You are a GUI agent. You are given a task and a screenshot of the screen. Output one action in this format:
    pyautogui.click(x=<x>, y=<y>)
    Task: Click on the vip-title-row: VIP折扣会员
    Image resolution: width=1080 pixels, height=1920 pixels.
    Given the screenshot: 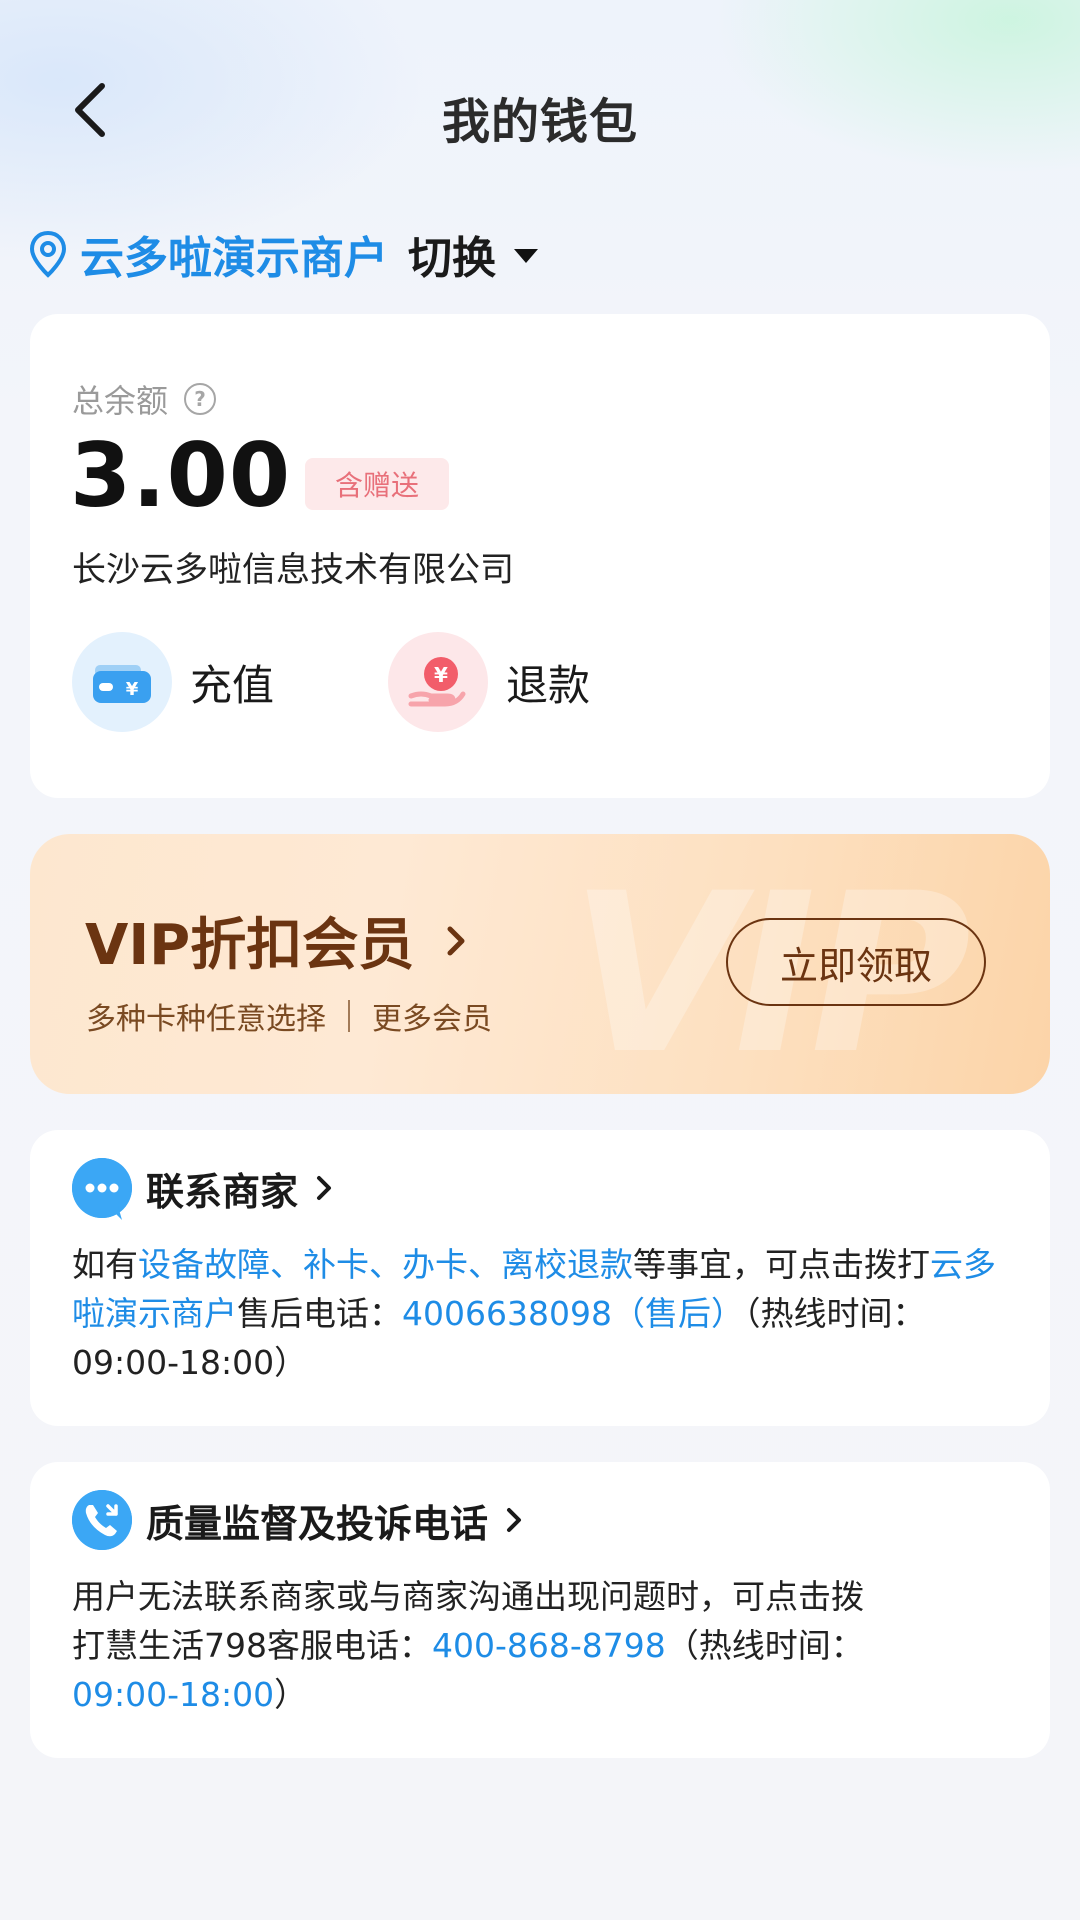 What is the action you would take?
    pyautogui.click(x=280, y=940)
    